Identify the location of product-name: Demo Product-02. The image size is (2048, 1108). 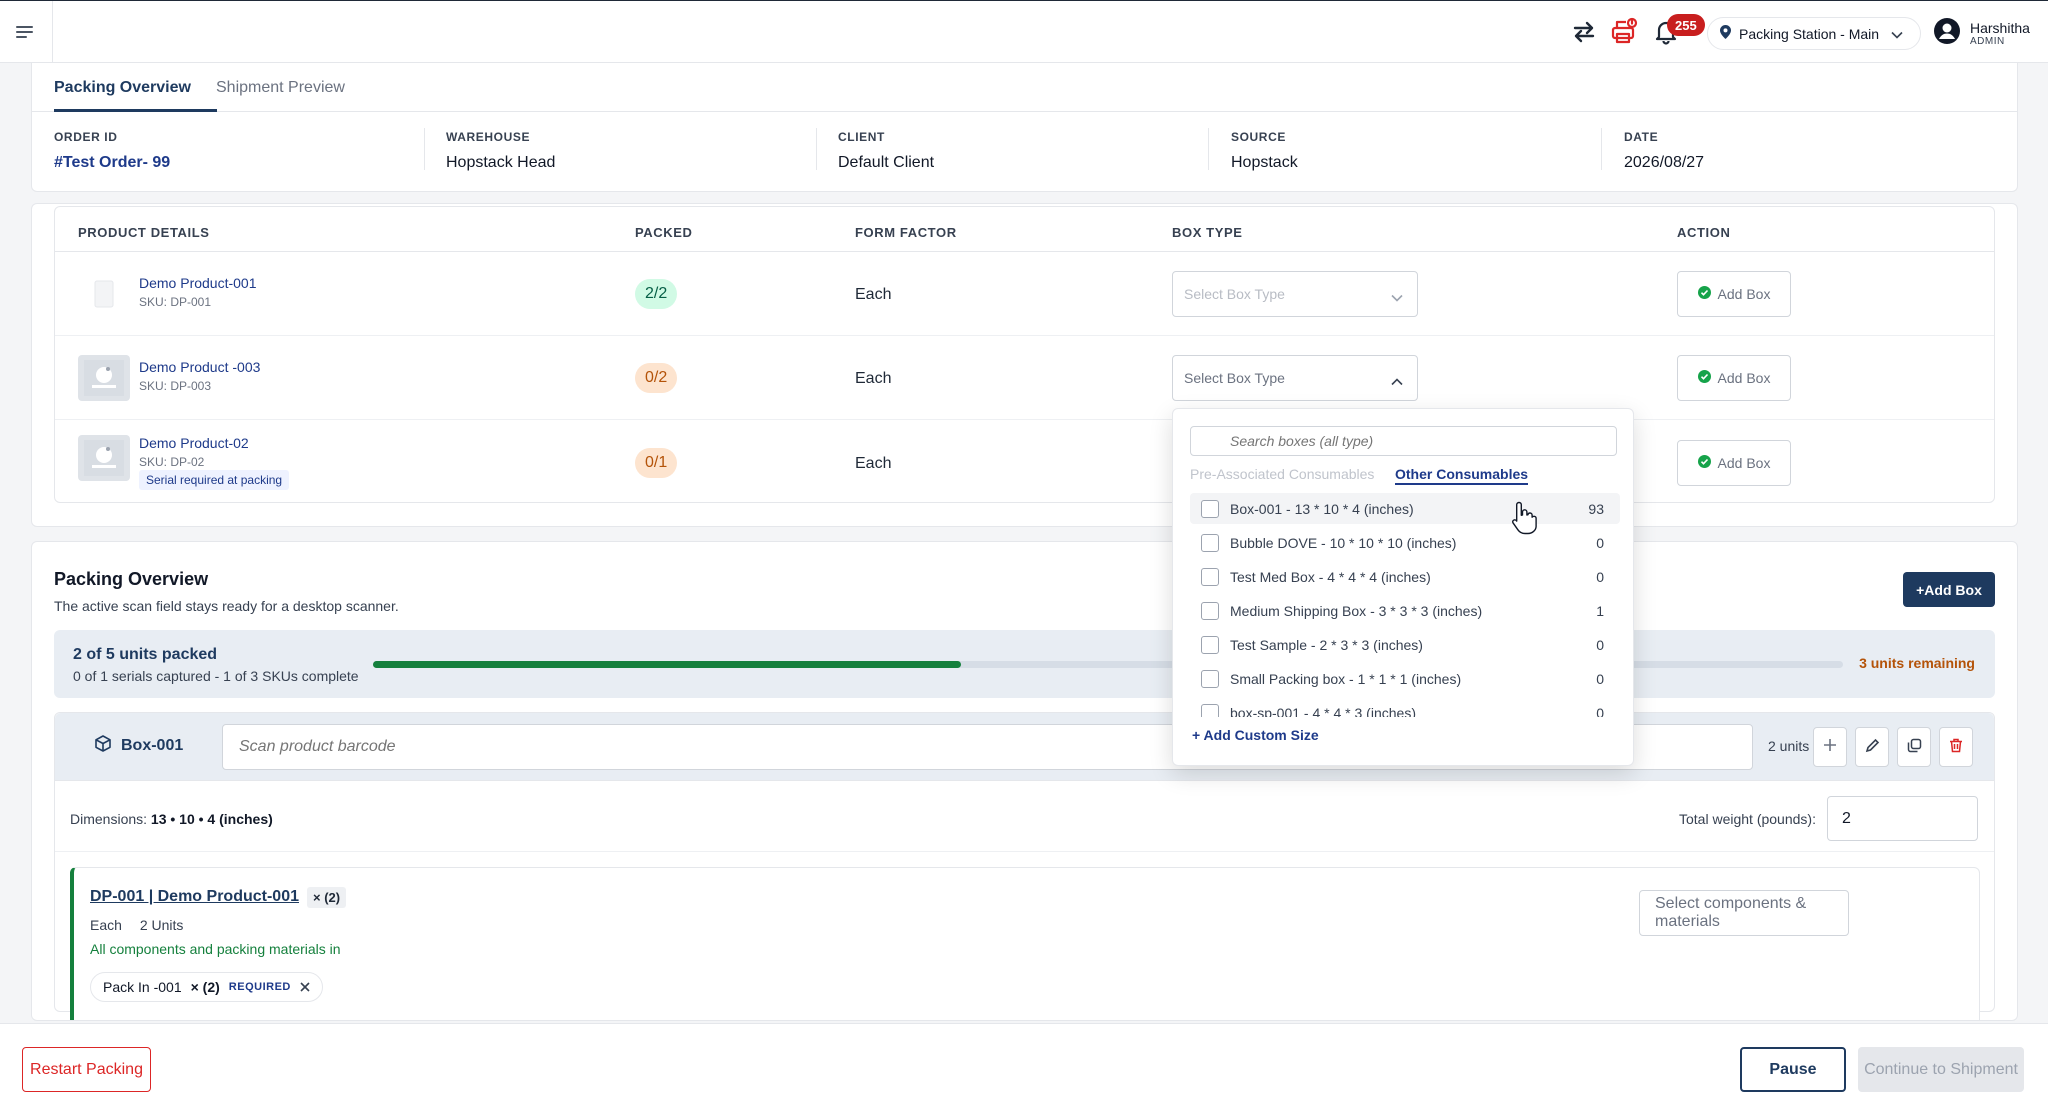
(194, 443).